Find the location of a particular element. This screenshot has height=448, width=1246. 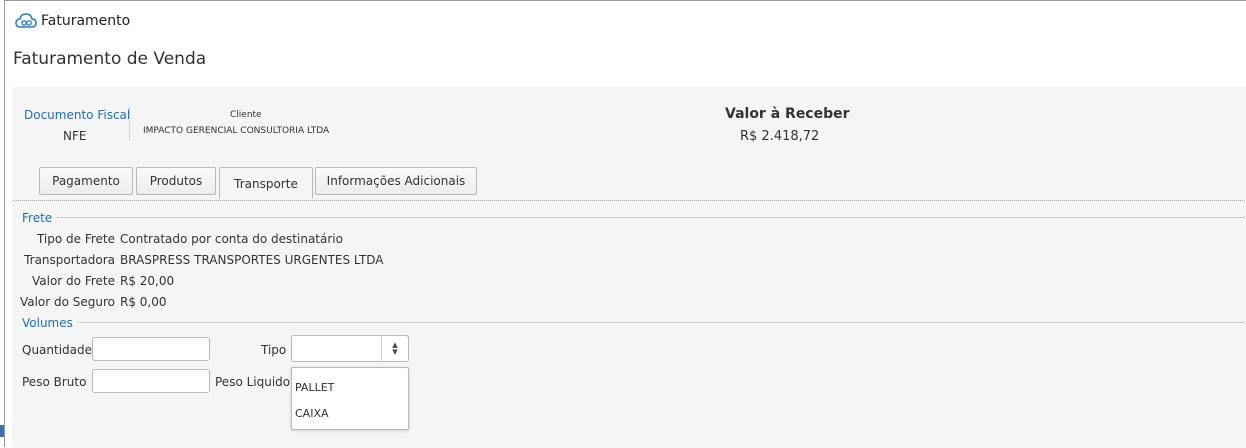

cloud-icon is located at coordinates (26, 20).